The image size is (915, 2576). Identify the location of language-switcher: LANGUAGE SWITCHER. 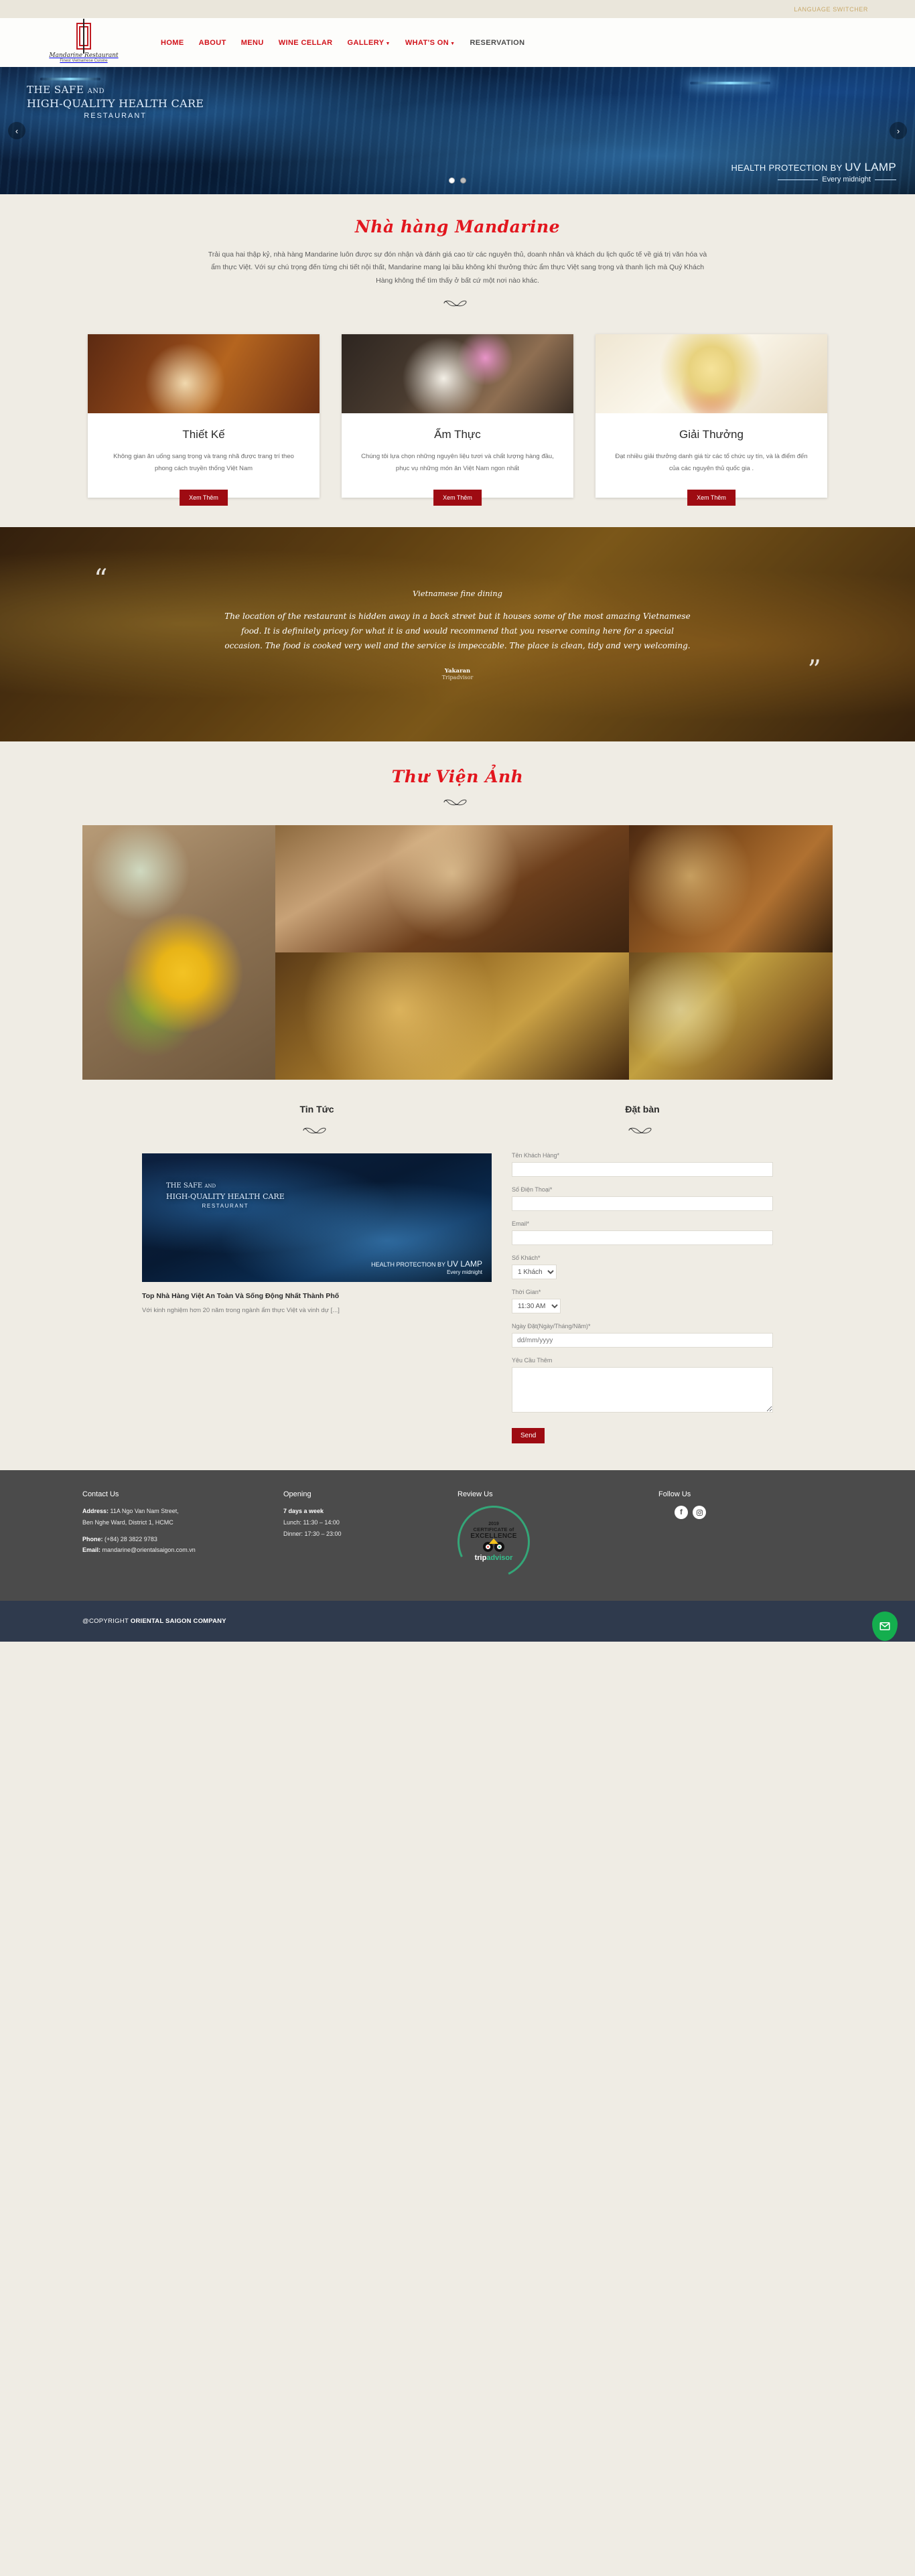
(851, 9).